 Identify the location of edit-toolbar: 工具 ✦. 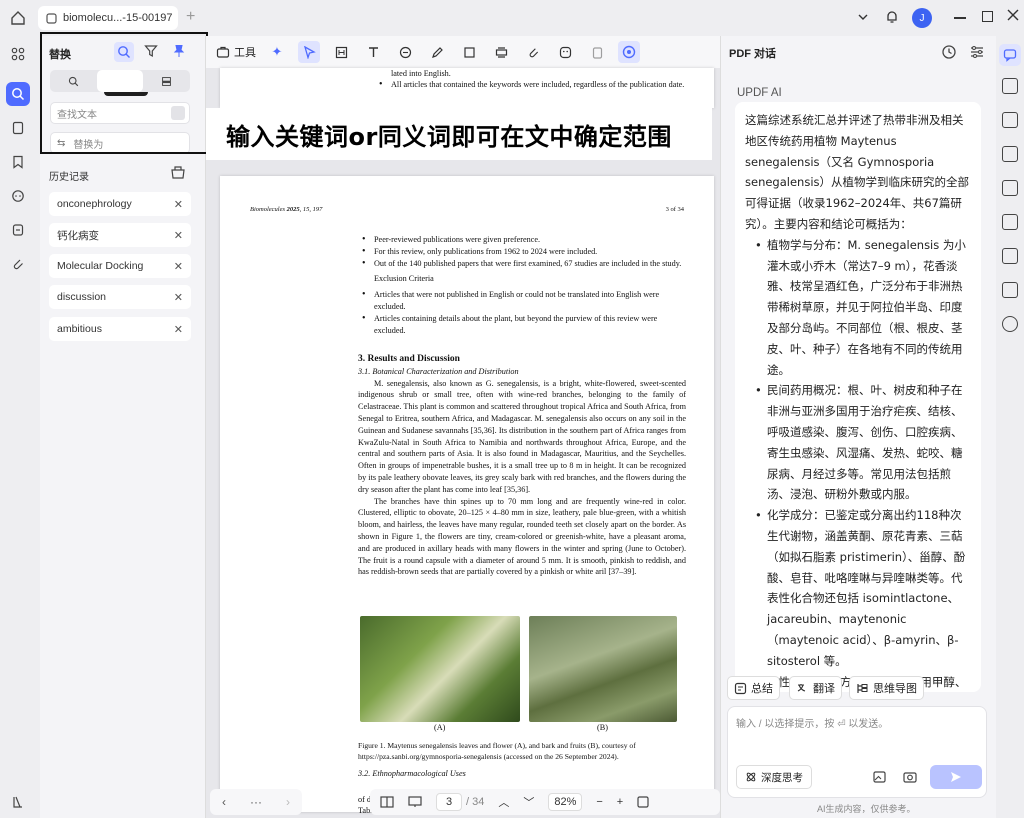
(463, 52).